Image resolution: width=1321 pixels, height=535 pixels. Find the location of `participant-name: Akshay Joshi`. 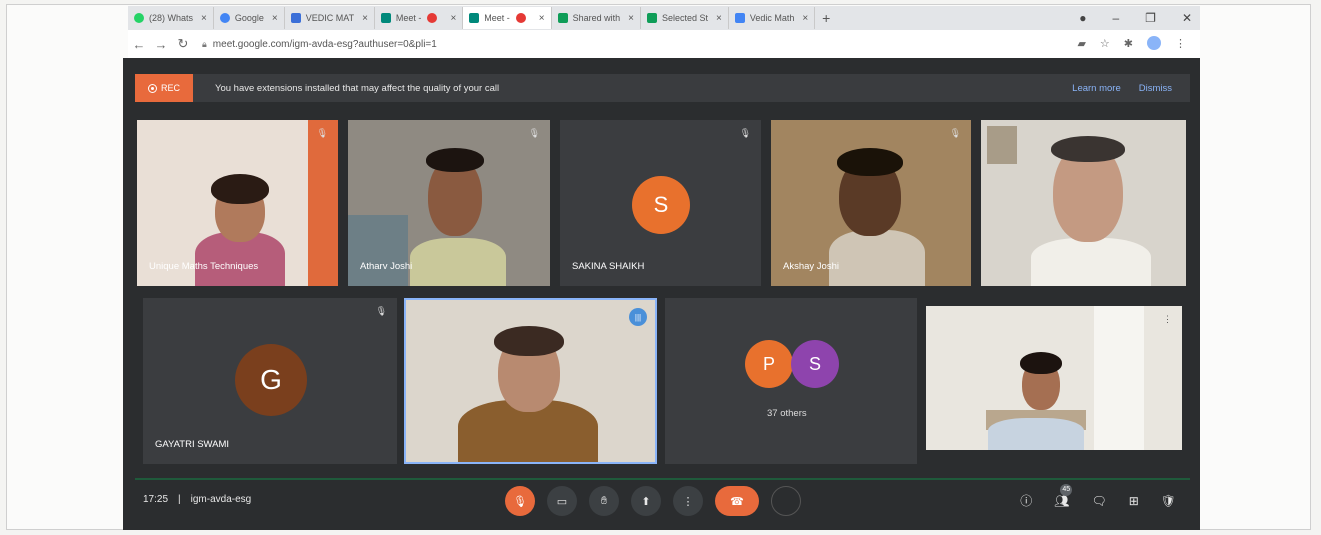

participant-name: Akshay Joshi is located at coordinates (811, 266).